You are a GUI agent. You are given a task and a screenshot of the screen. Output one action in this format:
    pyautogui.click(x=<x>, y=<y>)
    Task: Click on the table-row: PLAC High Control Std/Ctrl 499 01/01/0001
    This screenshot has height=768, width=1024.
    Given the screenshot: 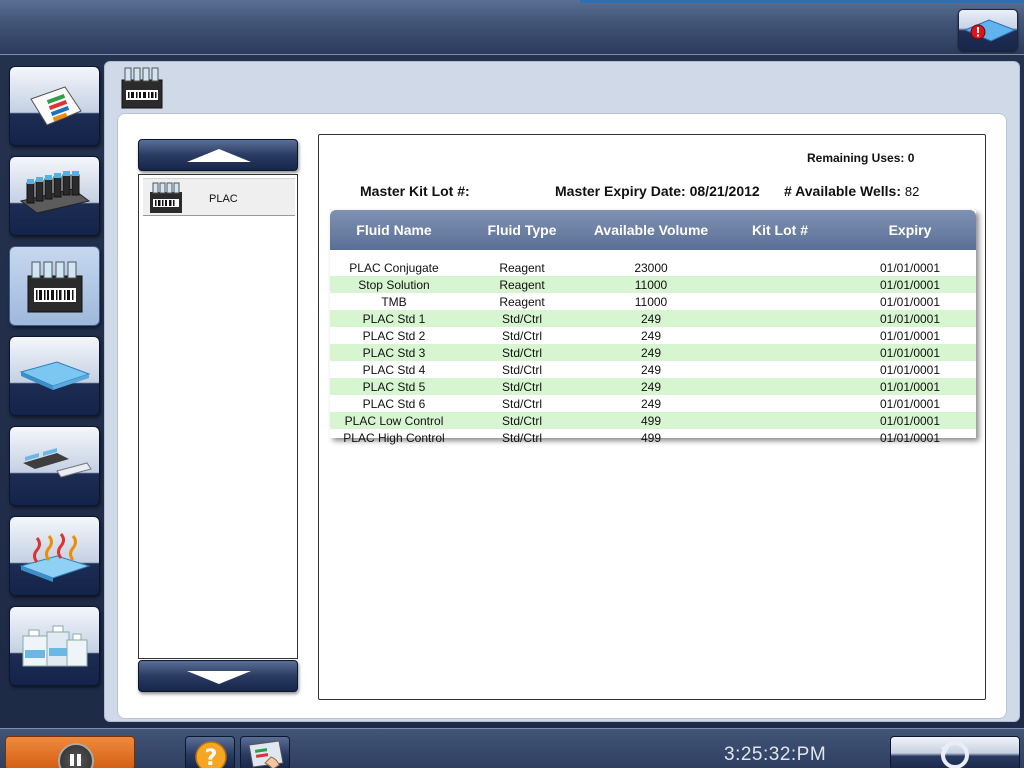 What is the action you would take?
    pyautogui.click(x=653, y=437)
    